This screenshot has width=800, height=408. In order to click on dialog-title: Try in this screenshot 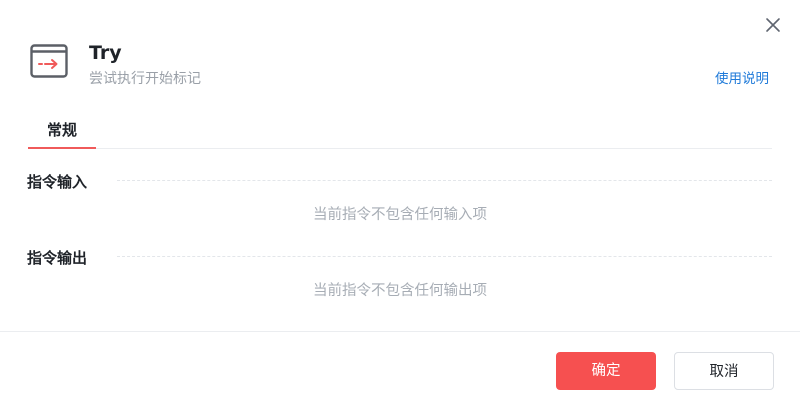, I will do `click(105, 53)`.